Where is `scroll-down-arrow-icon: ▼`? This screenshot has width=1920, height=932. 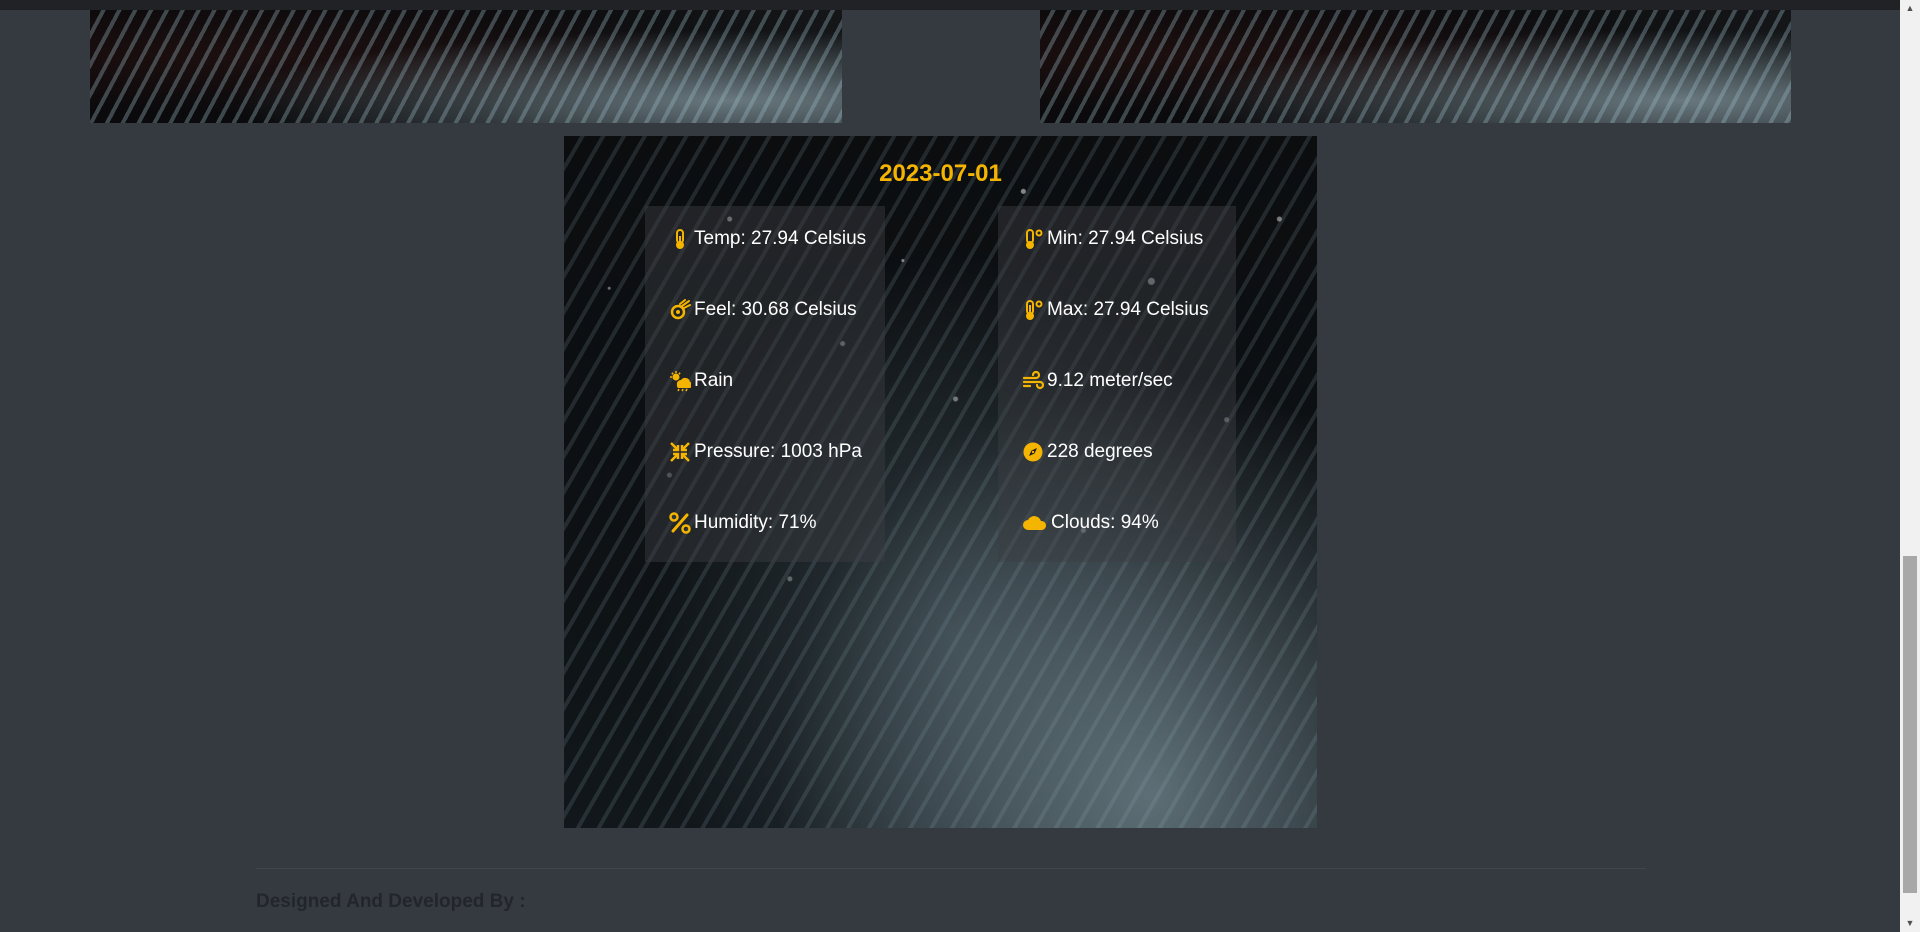 scroll-down-arrow-icon: ▼ is located at coordinates (1910, 923).